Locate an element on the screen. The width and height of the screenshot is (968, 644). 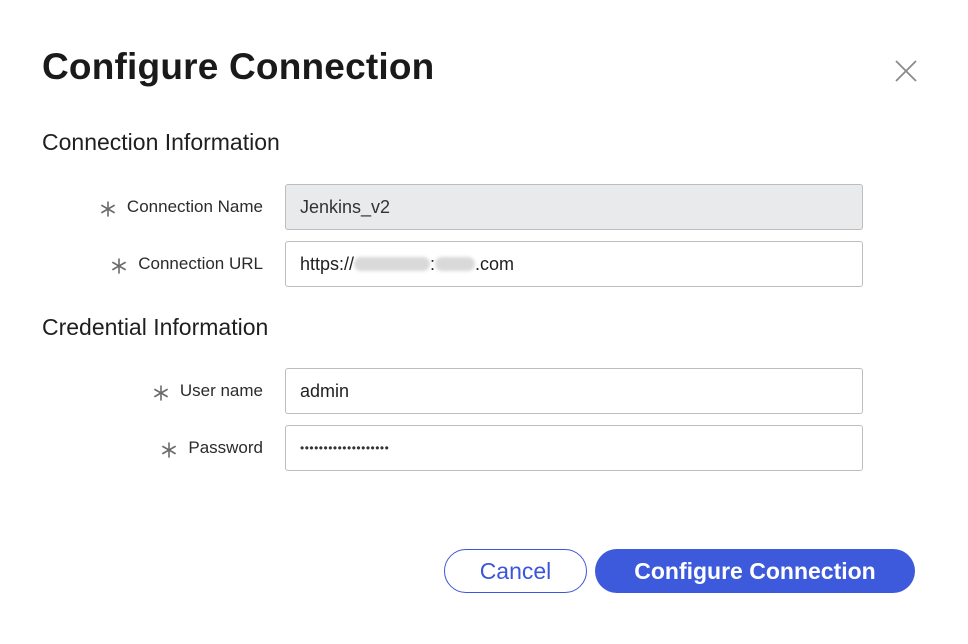
password-label-group: Password is located at coordinates (211, 448).